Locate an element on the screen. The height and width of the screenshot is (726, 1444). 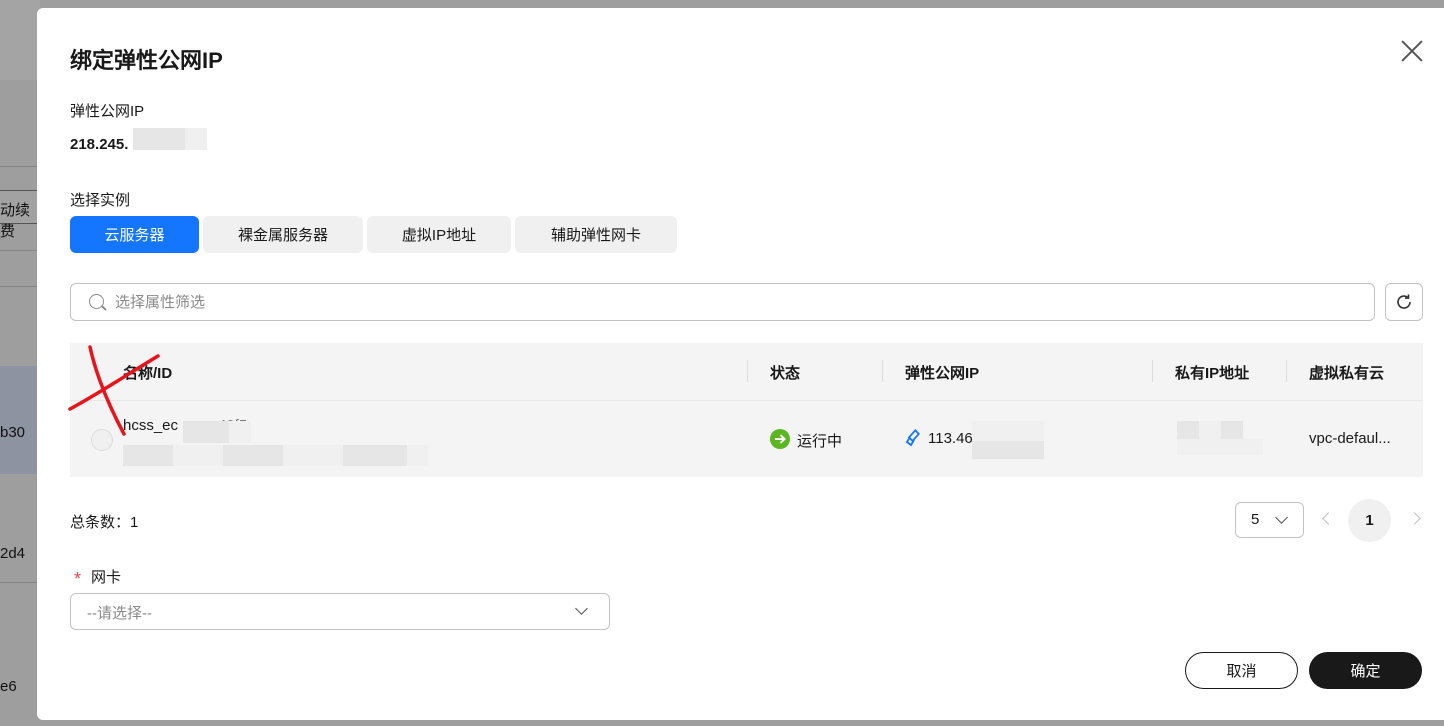
running-status-icon is located at coordinates (780, 439).